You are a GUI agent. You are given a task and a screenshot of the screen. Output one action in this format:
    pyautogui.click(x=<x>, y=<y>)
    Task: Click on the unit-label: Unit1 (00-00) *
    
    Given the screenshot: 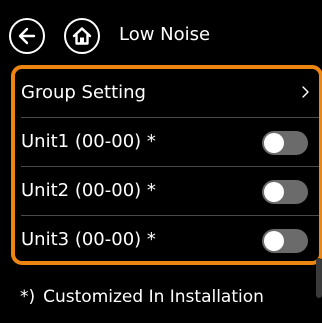 What is the action you would take?
    pyautogui.click(x=88, y=141)
    